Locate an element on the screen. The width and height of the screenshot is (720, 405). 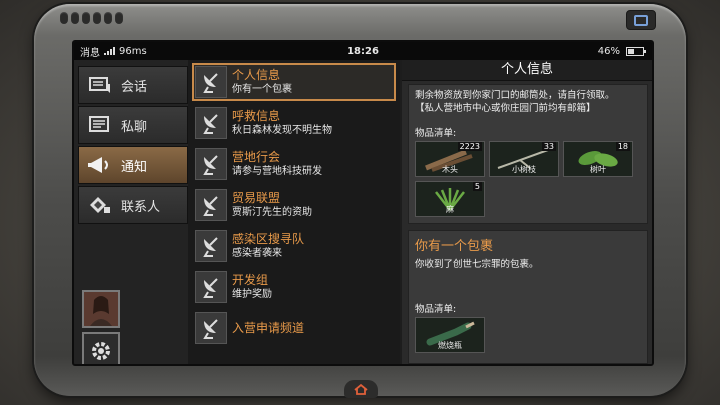
item-name: 树叶 is located at coordinates (598, 169).